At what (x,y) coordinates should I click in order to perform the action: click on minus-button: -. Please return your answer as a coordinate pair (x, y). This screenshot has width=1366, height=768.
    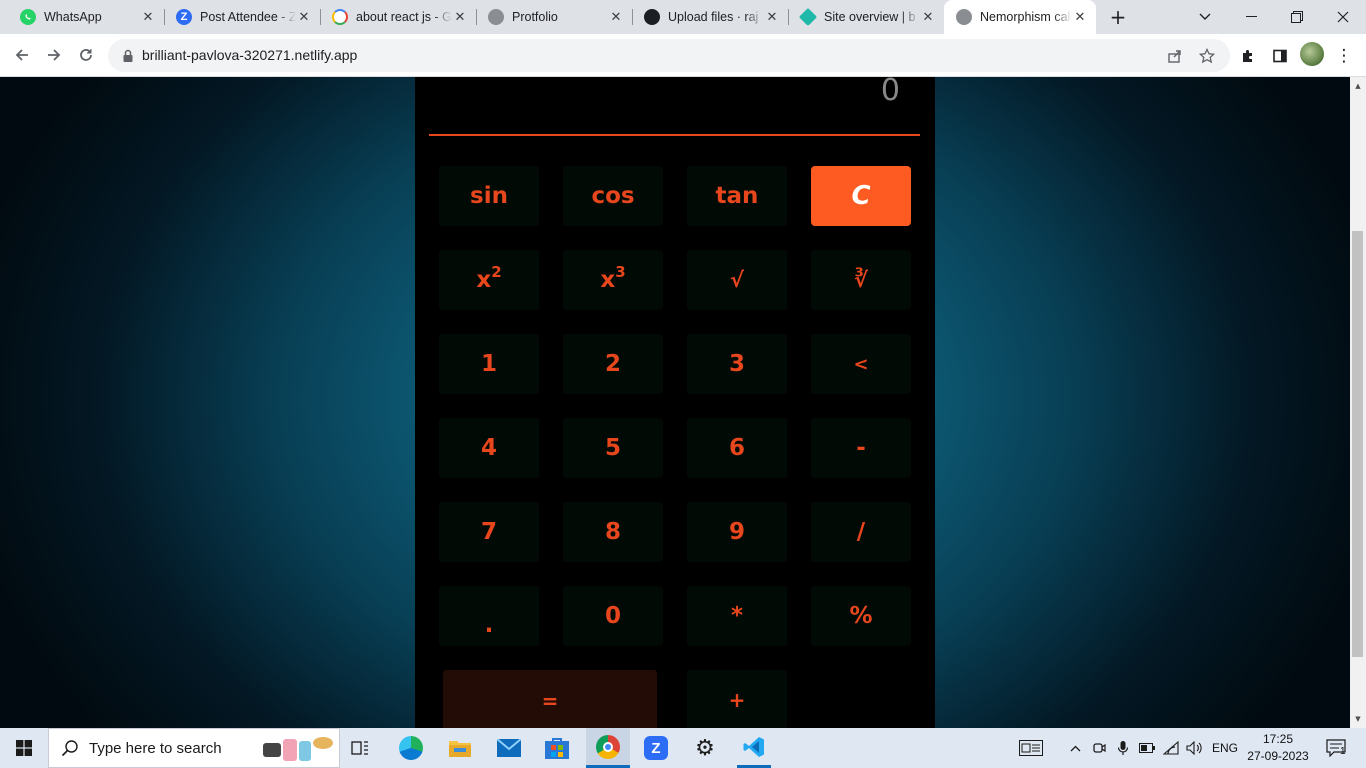
    Looking at the image, I should click on (861, 448).